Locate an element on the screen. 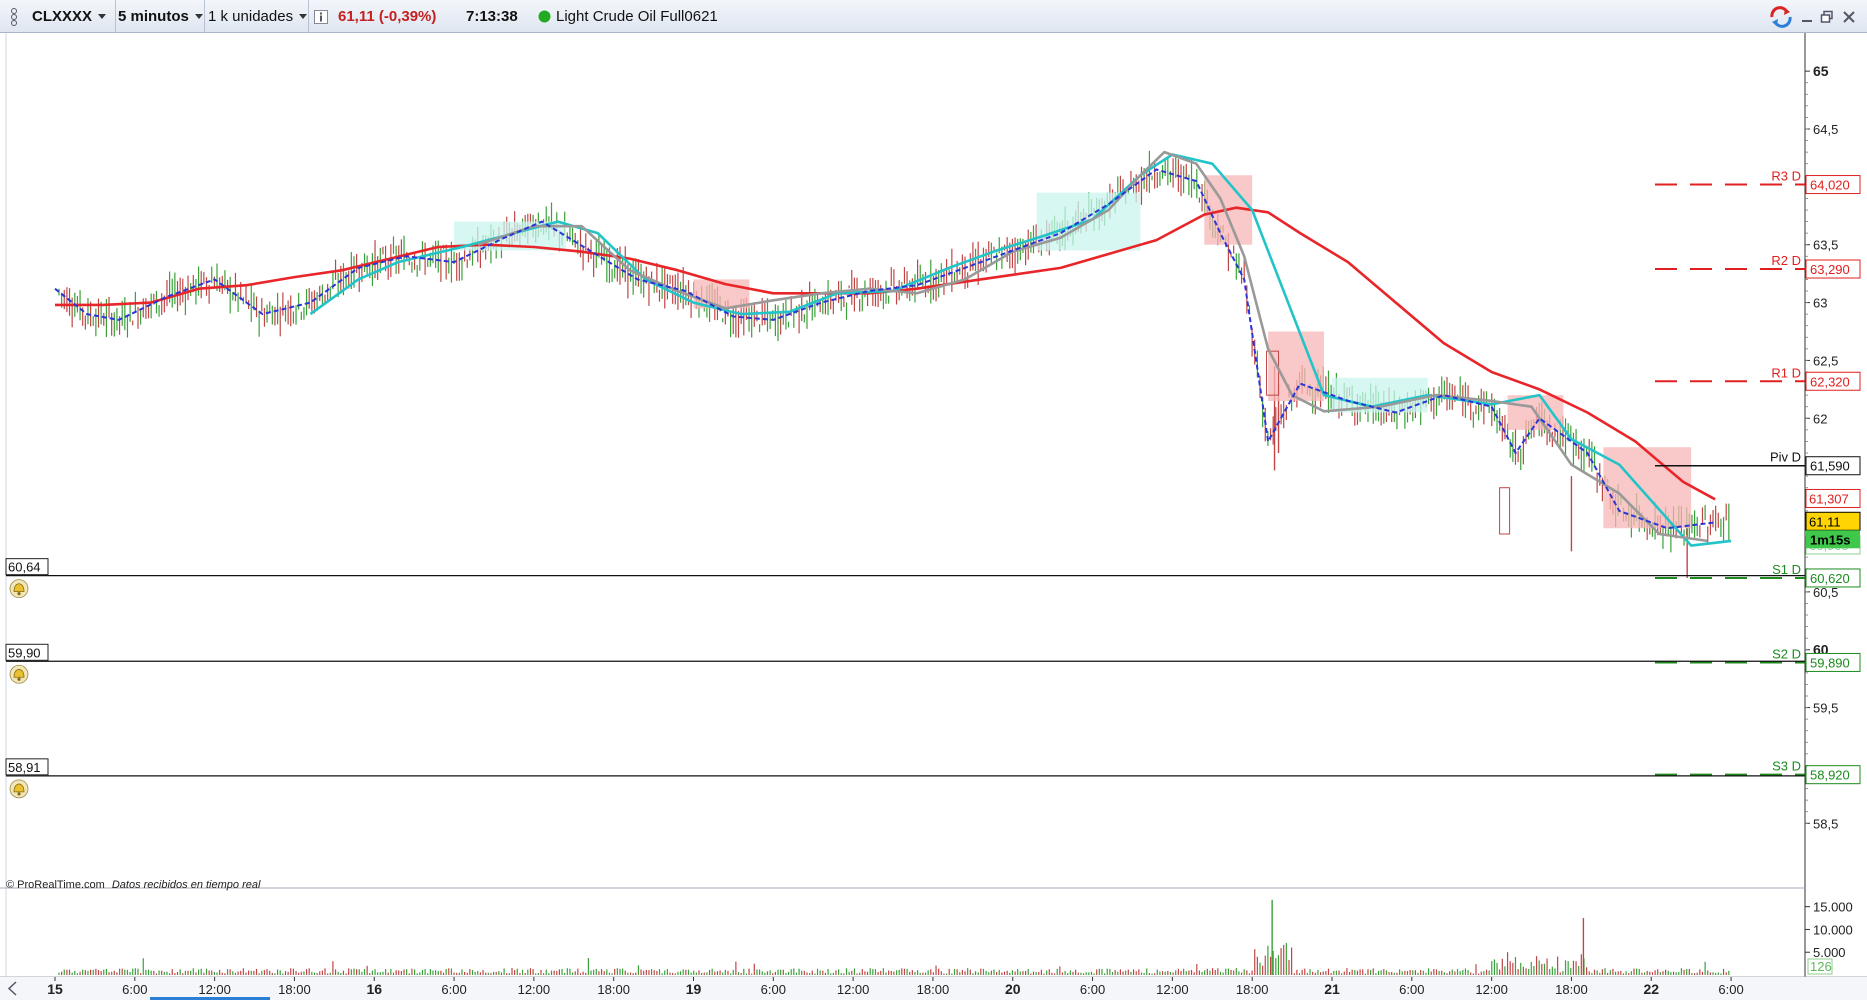  x-tick-label: 19 is located at coordinates (694, 989).